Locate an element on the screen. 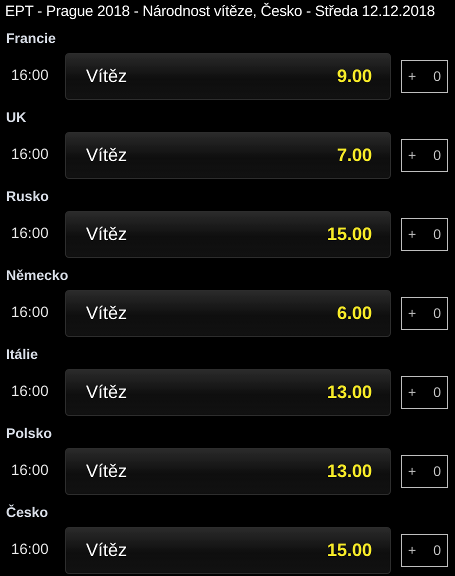 The width and height of the screenshot is (455, 576). odds-button: Vítěz 6.00 is located at coordinates (228, 313).